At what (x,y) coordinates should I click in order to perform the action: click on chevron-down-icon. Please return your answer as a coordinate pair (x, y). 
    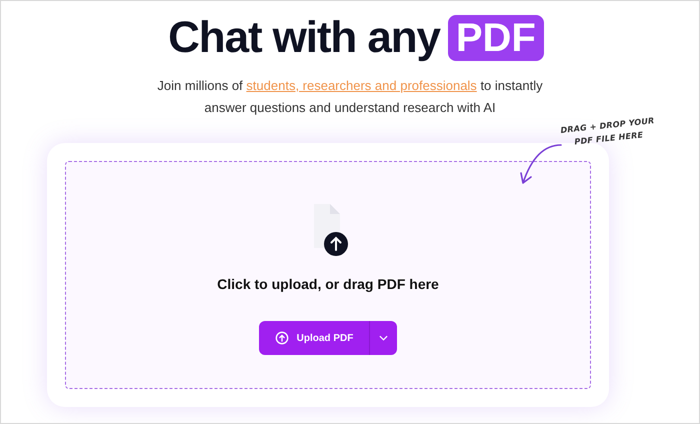
    Looking at the image, I should click on (383, 338).